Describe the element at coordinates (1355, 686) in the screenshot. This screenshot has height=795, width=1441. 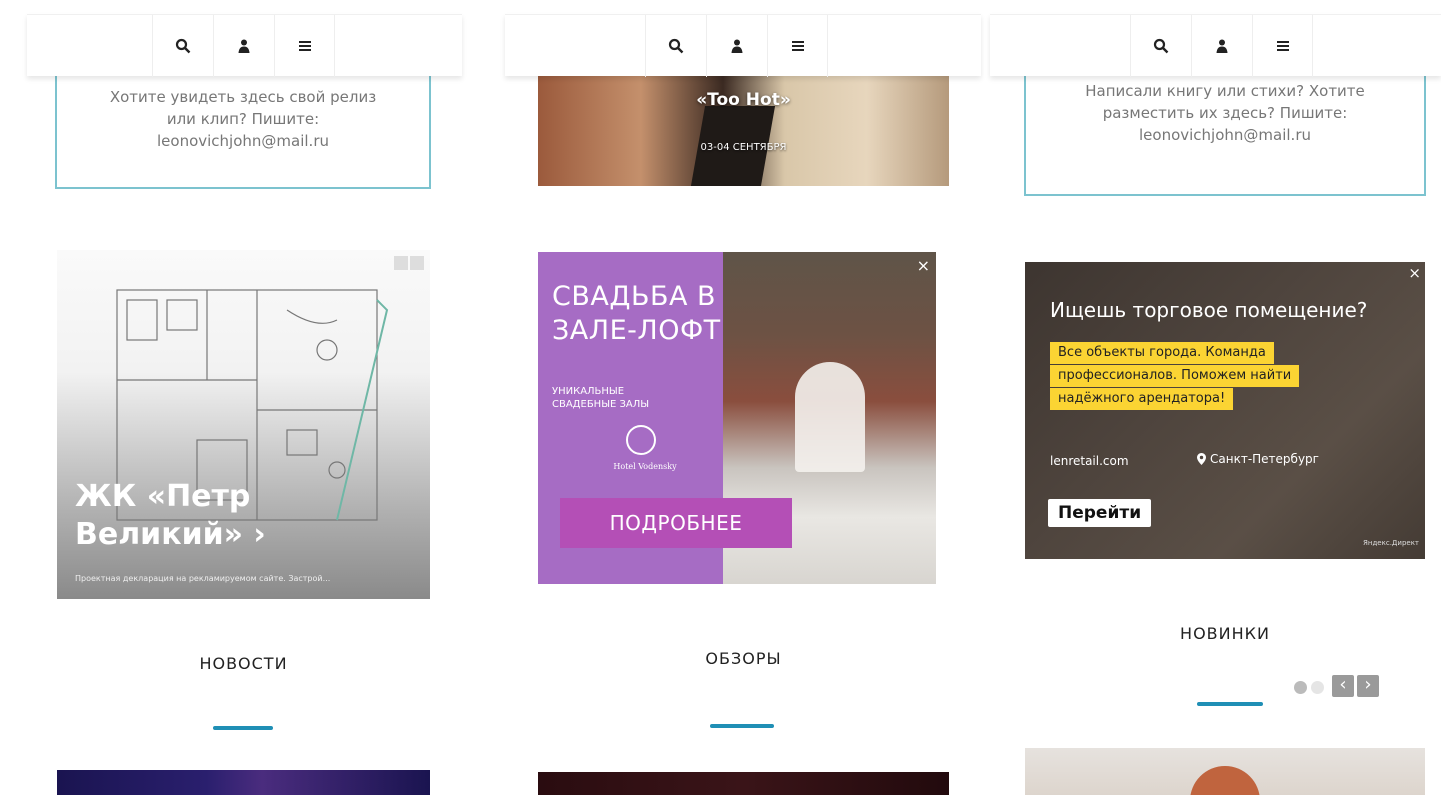
I see `carousel-arrows: ‹ ›` at that location.